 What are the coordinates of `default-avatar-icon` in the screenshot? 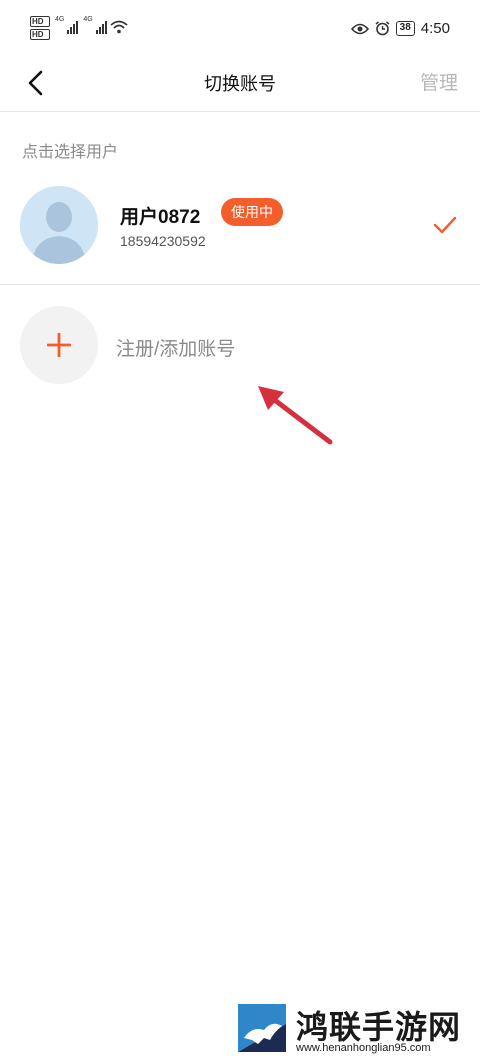 It's located at (59, 225).